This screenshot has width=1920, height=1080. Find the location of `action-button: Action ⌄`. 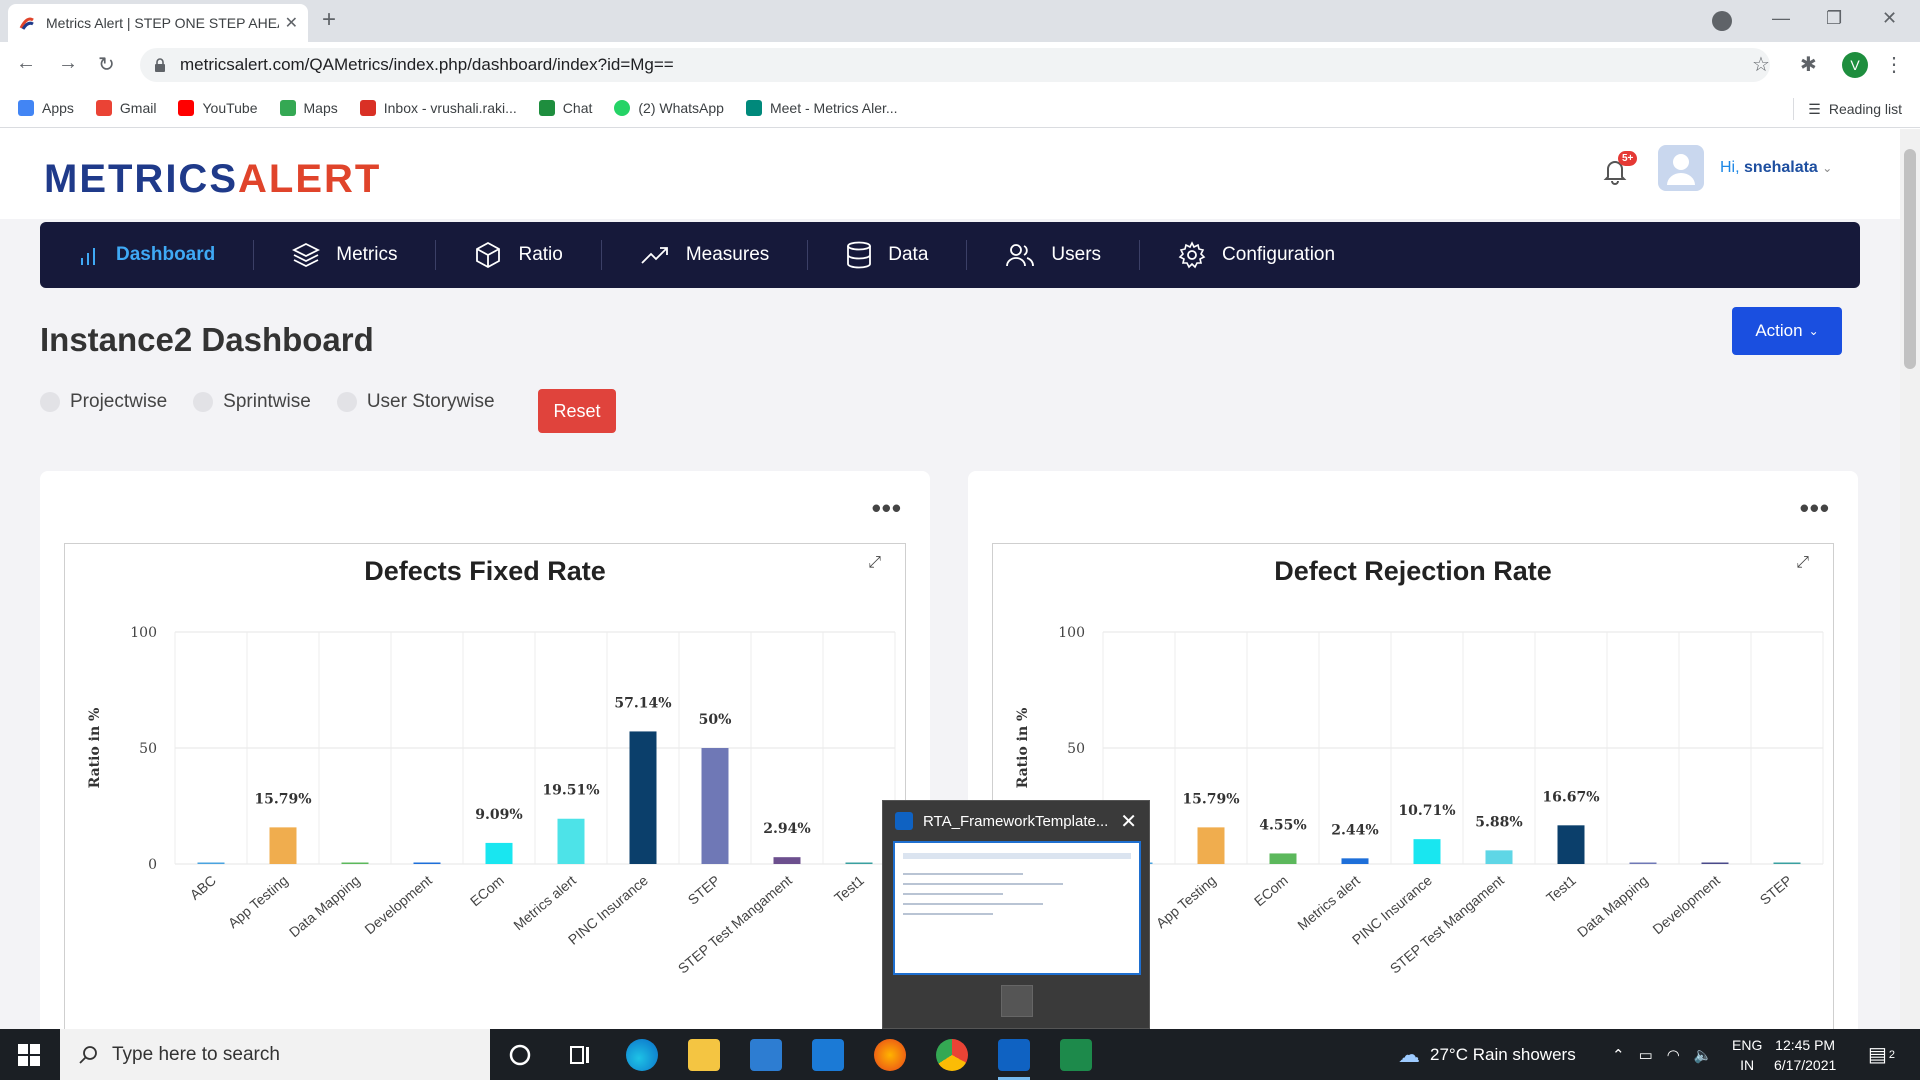

action-button: Action ⌄ is located at coordinates (1787, 331).